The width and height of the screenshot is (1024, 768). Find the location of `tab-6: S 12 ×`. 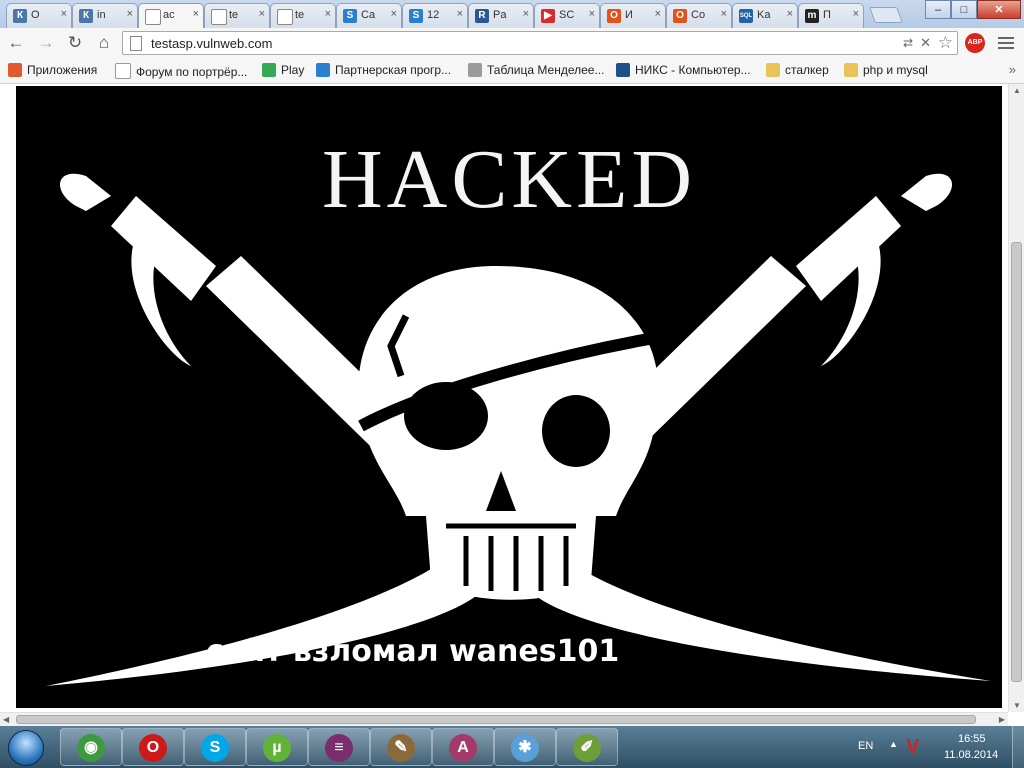

tab-6: S 12 × is located at coordinates (435, 15).